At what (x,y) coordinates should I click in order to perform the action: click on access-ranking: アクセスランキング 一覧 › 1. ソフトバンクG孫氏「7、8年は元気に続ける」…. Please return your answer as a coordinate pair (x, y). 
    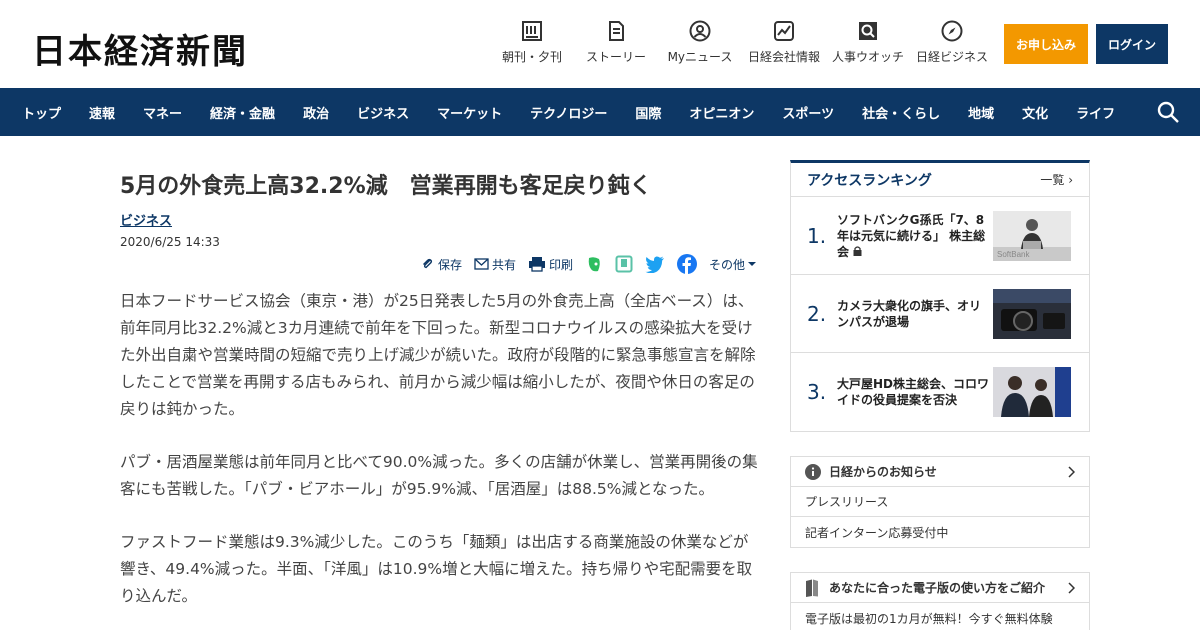
    Looking at the image, I should click on (940, 296).